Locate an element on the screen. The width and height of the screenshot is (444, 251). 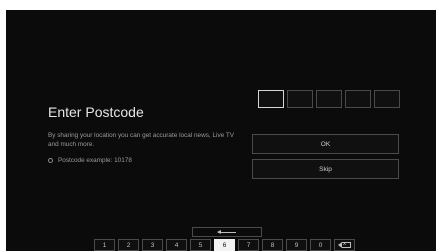
key-2: 2 is located at coordinates (128, 245).